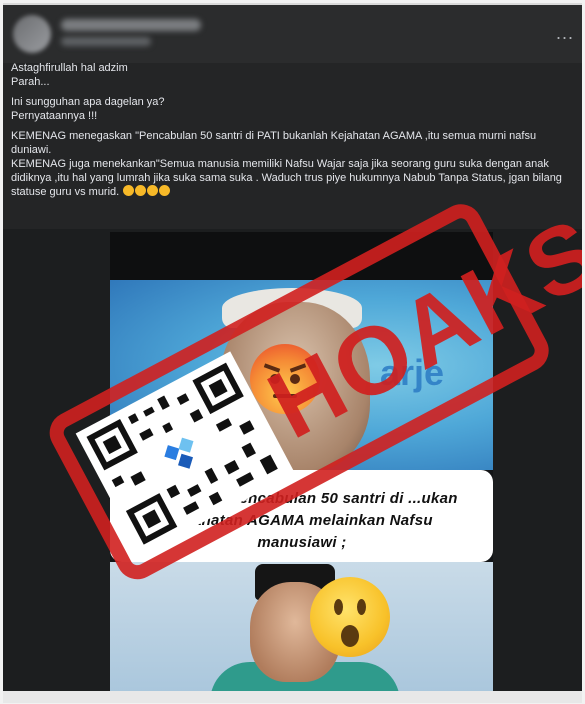  Describe the element at coordinates (88, 102) in the screenshot. I see `caption-line: Ini sungguhan apa dagelan ya?` at that location.